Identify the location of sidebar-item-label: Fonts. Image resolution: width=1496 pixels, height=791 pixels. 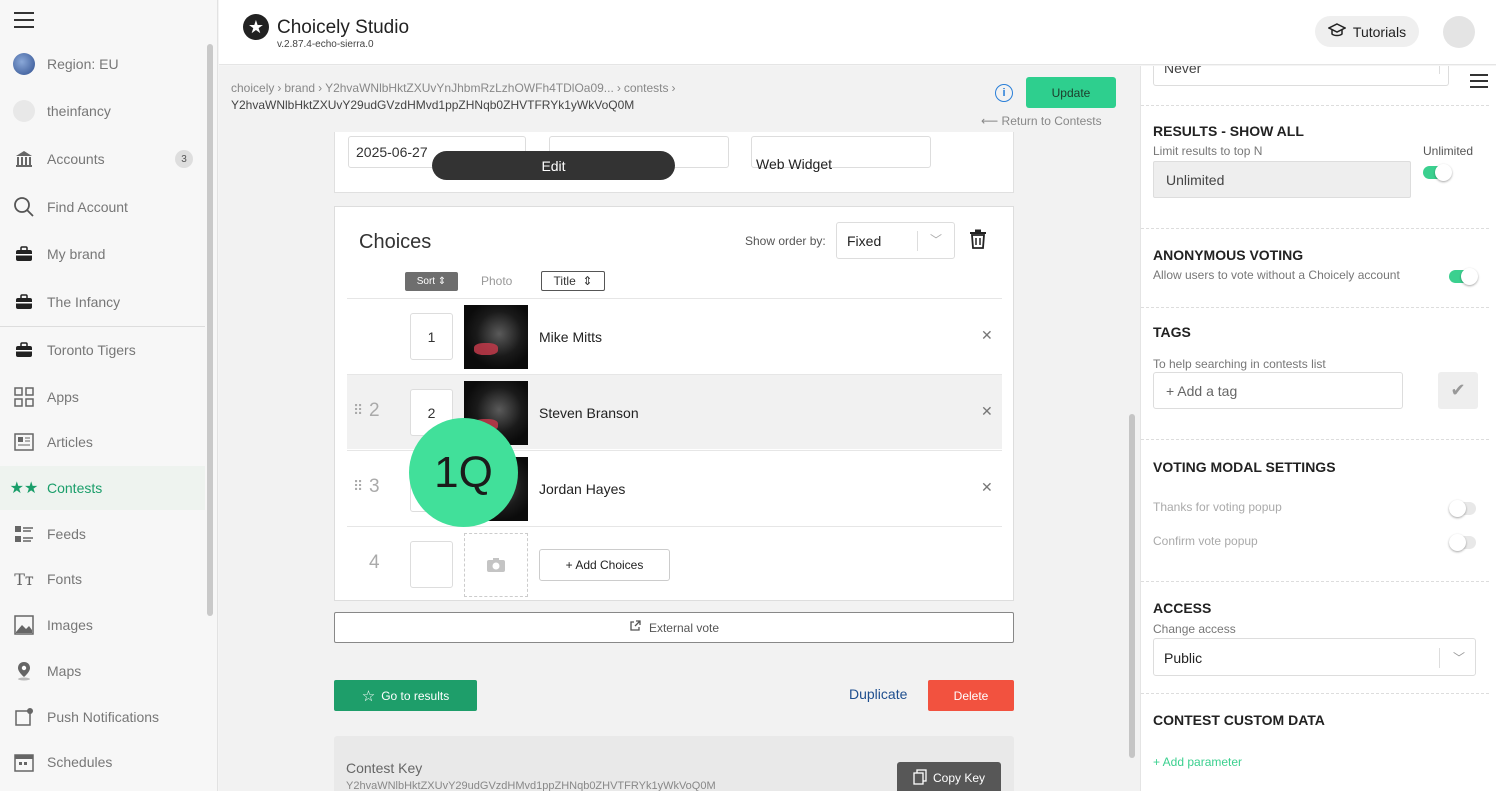
(65, 579).